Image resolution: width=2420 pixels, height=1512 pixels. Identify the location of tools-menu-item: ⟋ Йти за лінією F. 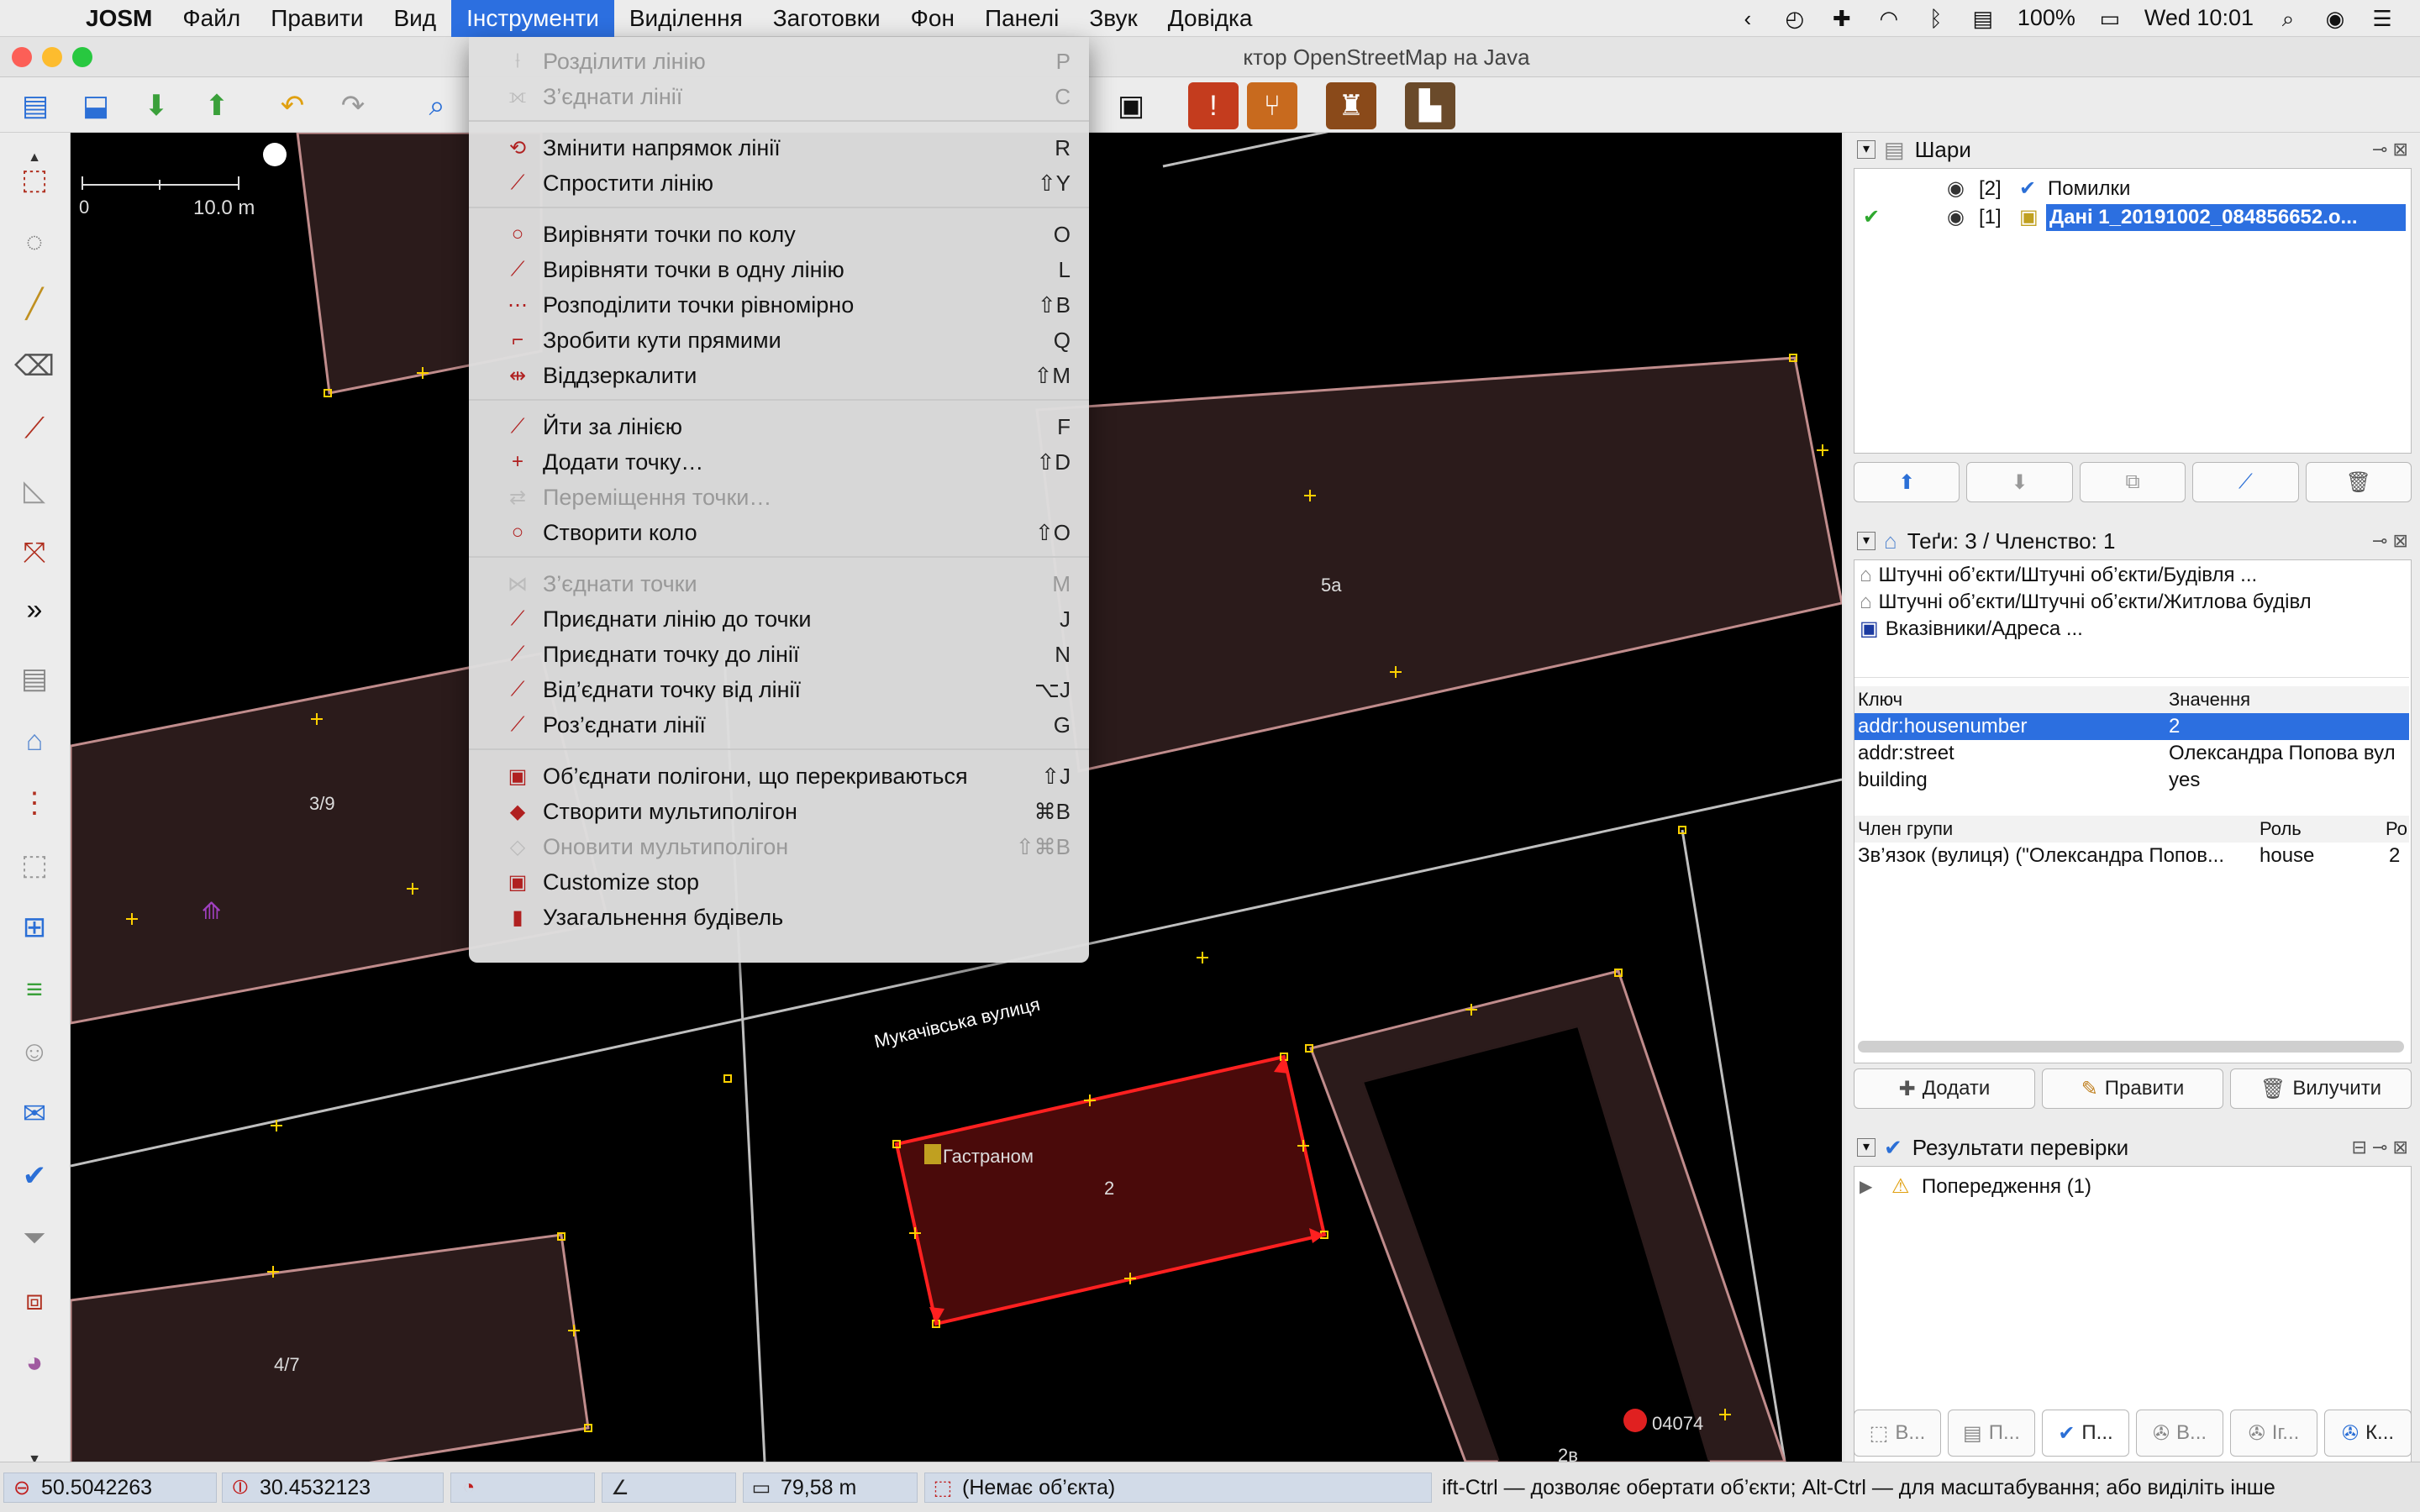
(779, 426).